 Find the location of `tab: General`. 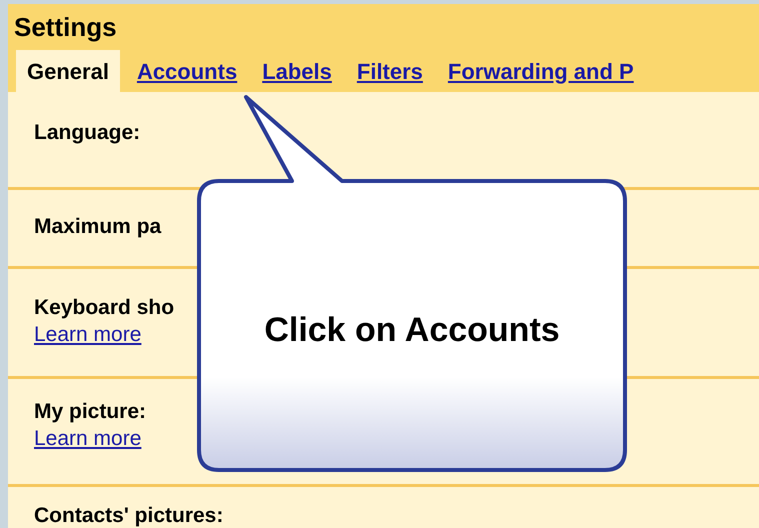

tab: General is located at coordinates (68, 71).